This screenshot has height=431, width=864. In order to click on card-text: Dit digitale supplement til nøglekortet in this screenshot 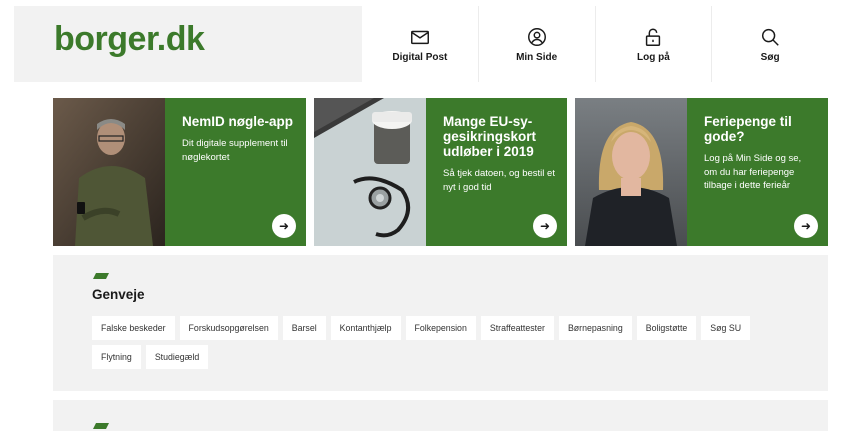, I will do `click(235, 150)`.